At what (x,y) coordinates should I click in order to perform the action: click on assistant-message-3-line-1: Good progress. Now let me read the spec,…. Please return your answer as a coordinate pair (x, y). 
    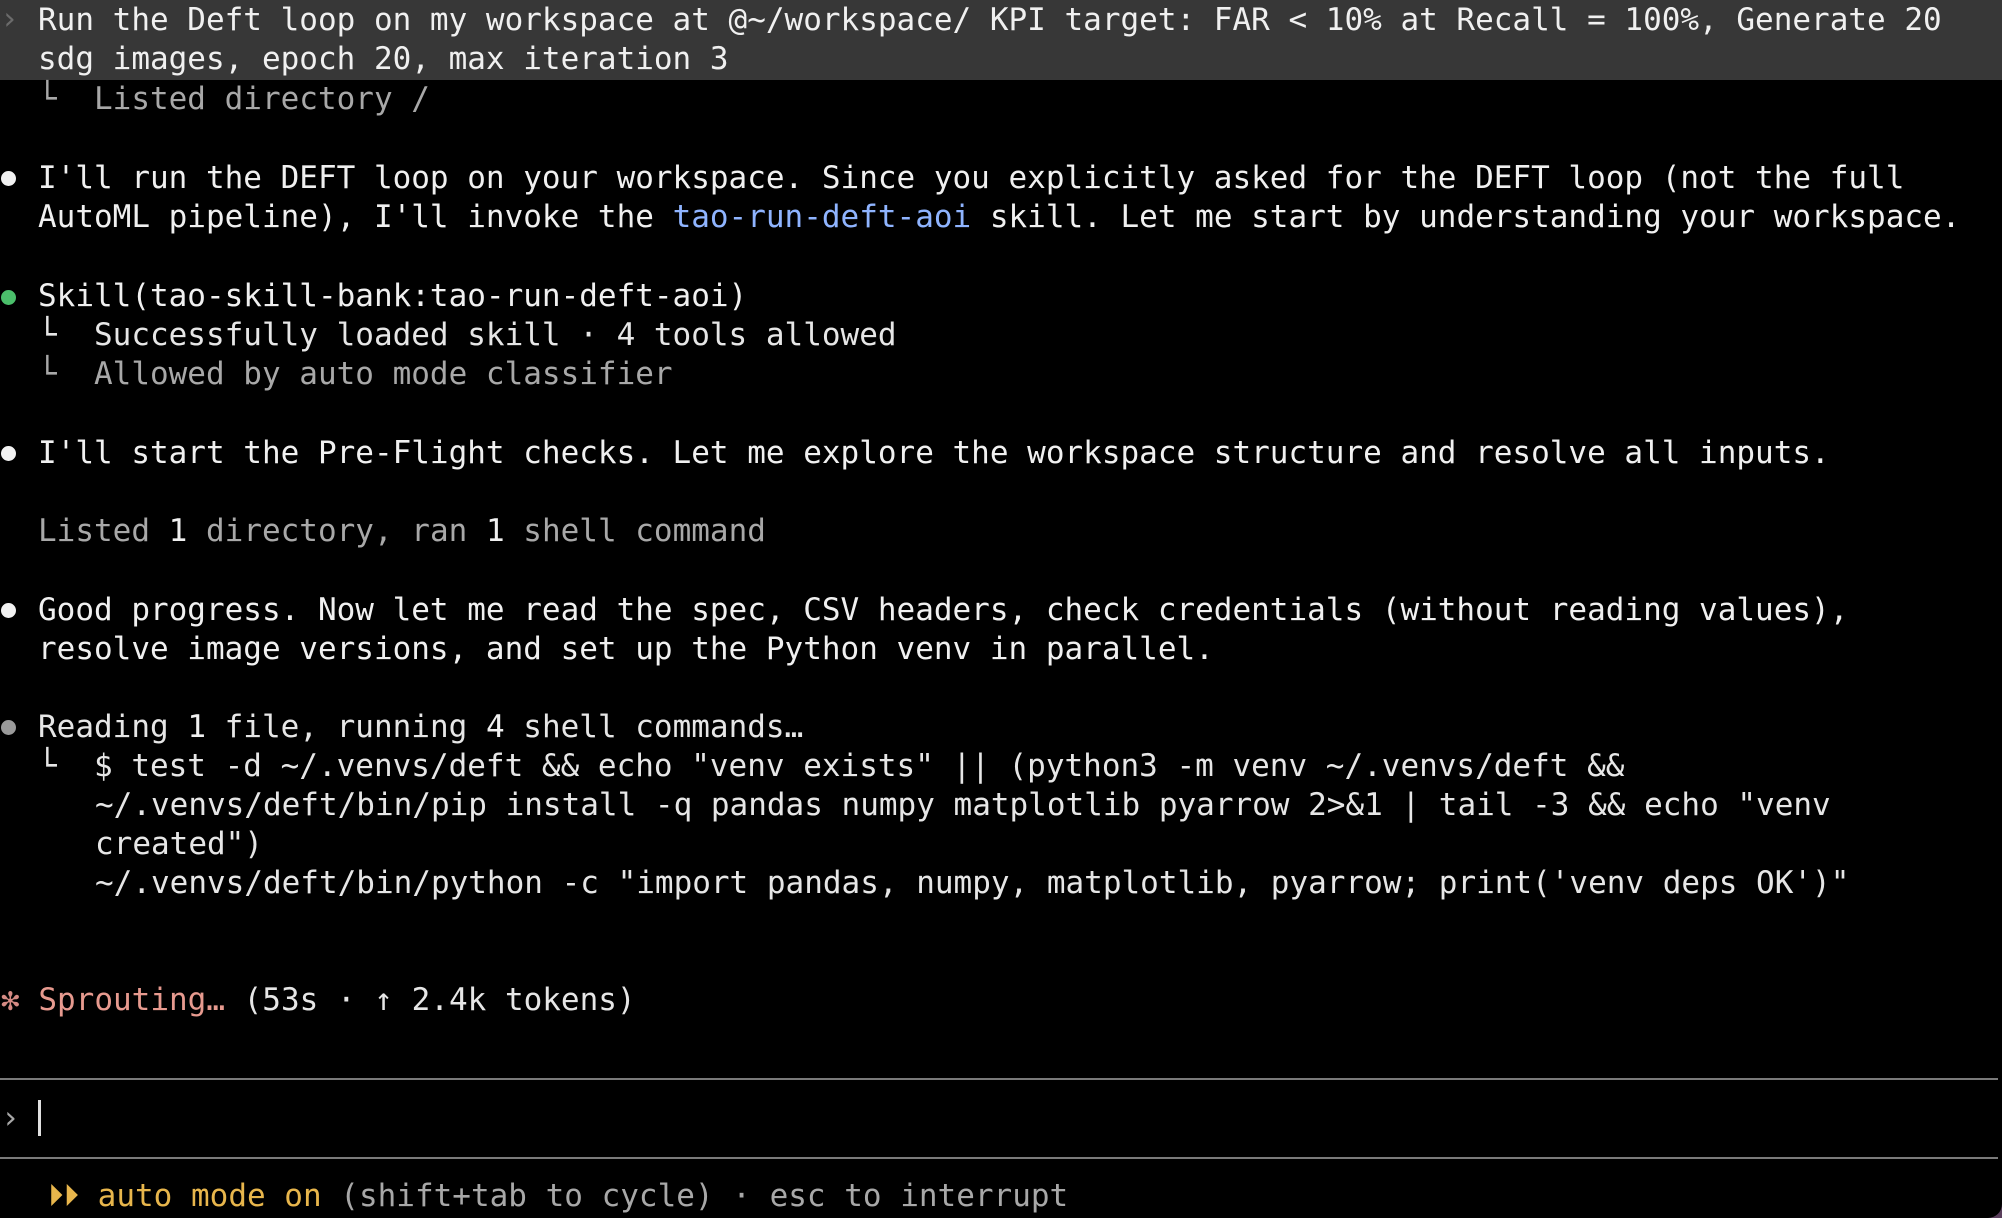
    Looking at the image, I should click on (943, 610).